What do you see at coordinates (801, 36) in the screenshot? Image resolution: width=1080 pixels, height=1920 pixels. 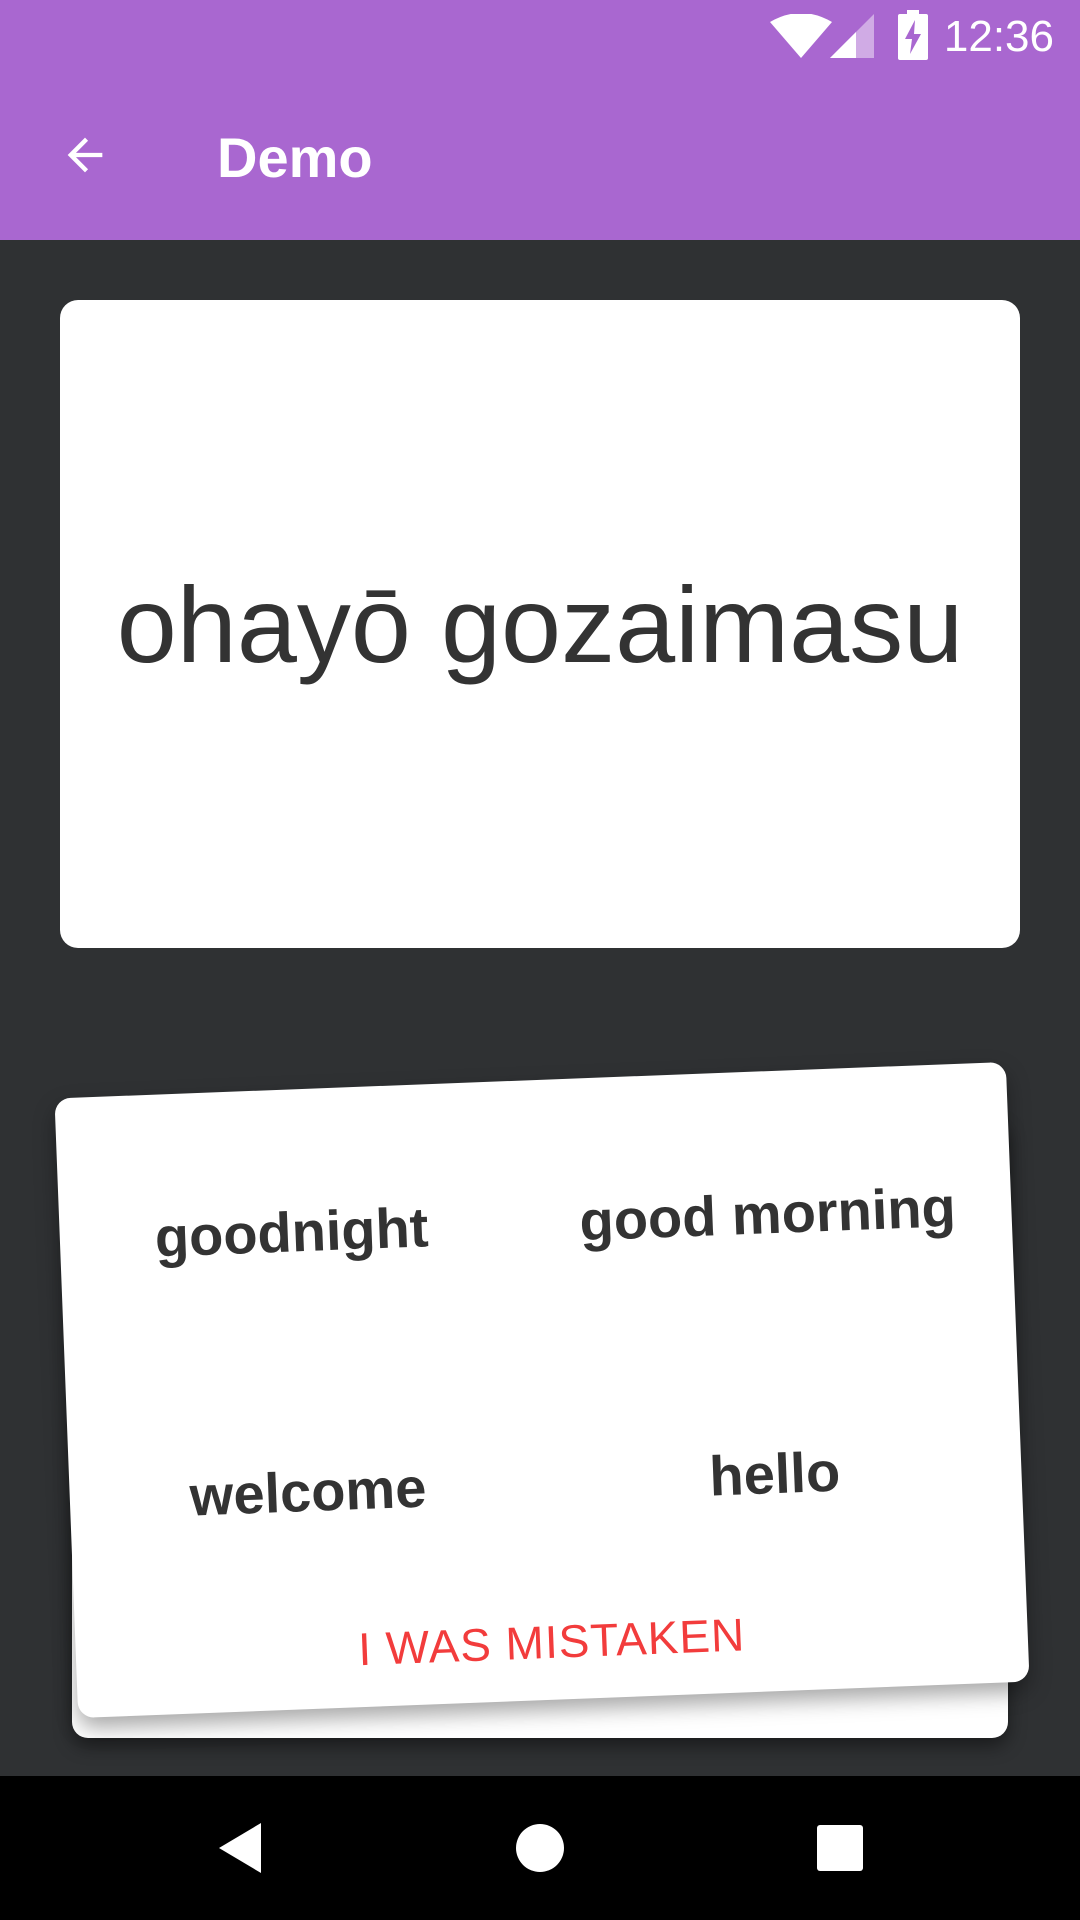 I see `wifi-icon` at bounding box center [801, 36].